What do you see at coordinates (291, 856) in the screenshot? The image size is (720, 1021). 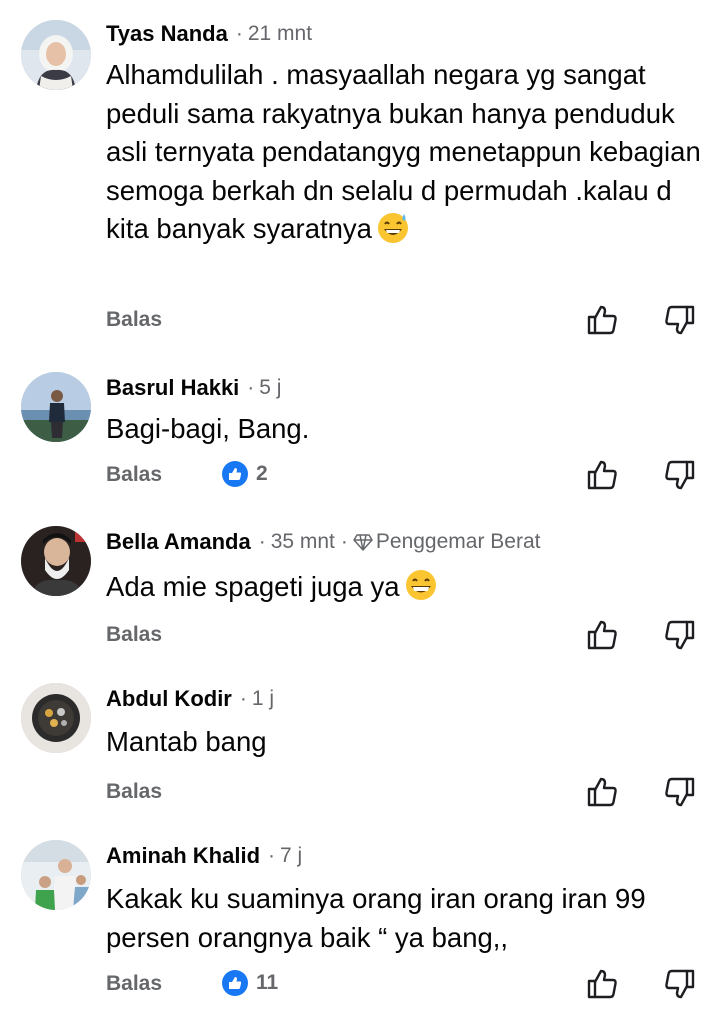 I see `timestamp: 7 j` at bounding box center [291, 856].